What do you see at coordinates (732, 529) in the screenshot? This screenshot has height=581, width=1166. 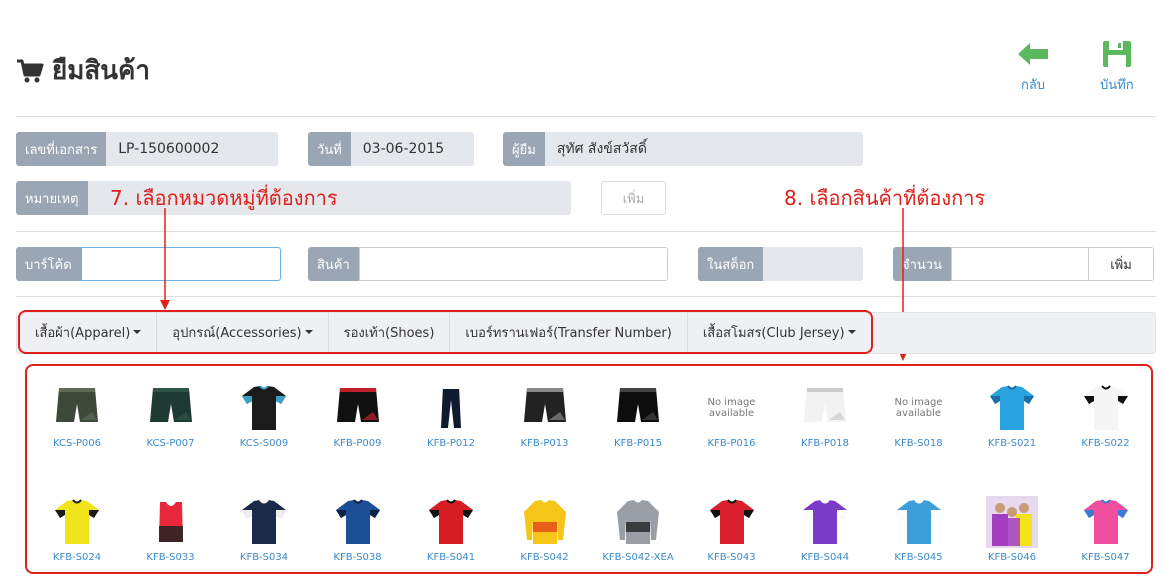 I see `product-item: KFB-S043` at bounding box center [732, 529].